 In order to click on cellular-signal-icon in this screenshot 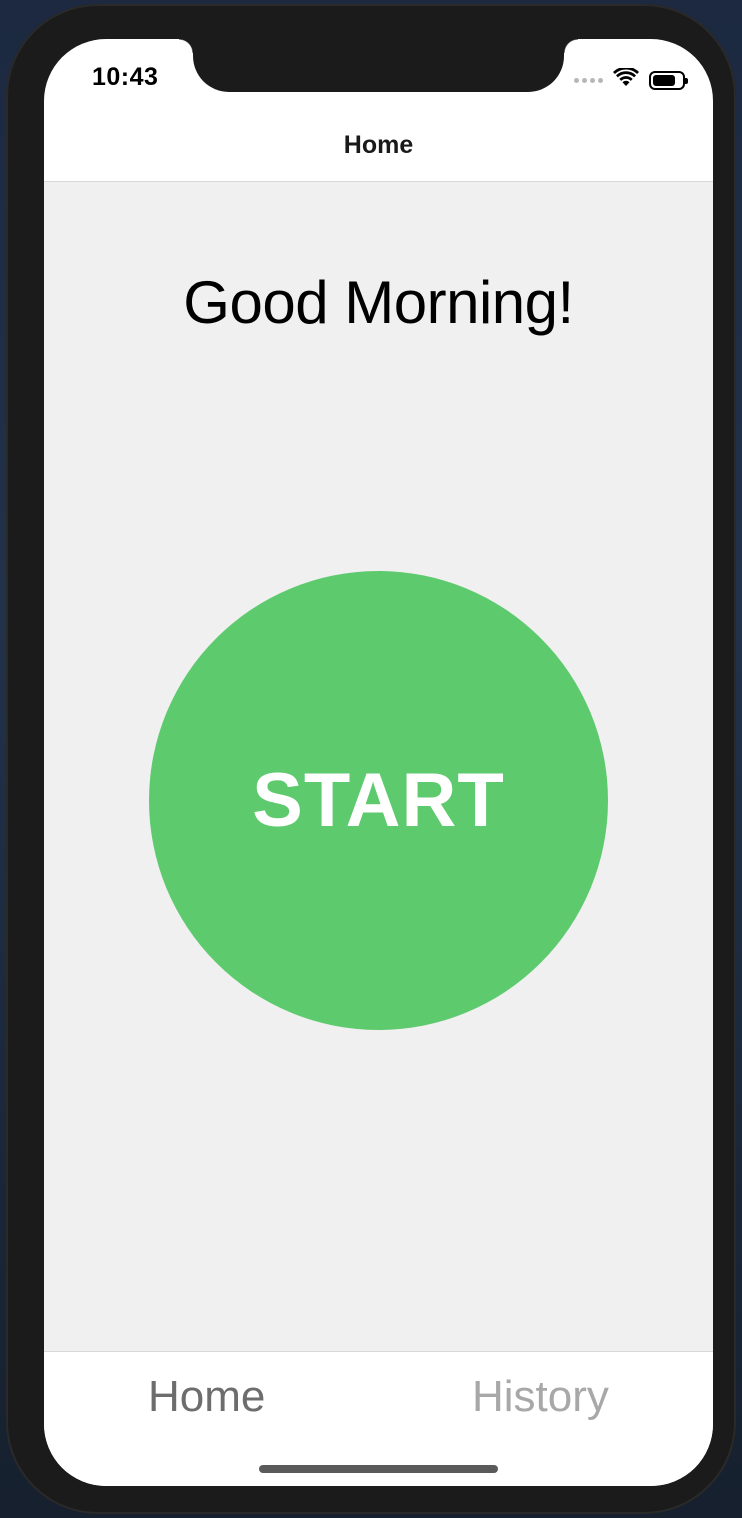, I will do `click(588, 80)`.